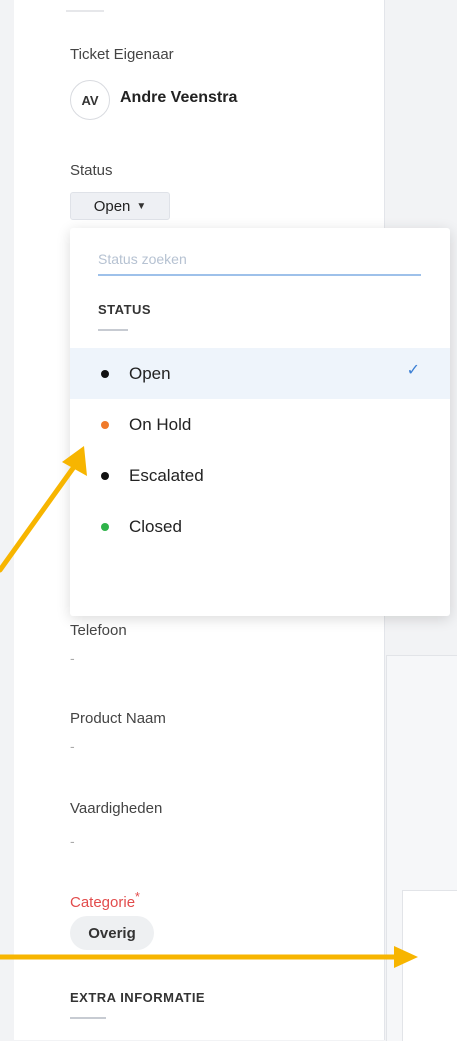 The height and width of the screenshot is (1041, 457). I want to click on avatar: AV, so click(90, 100).